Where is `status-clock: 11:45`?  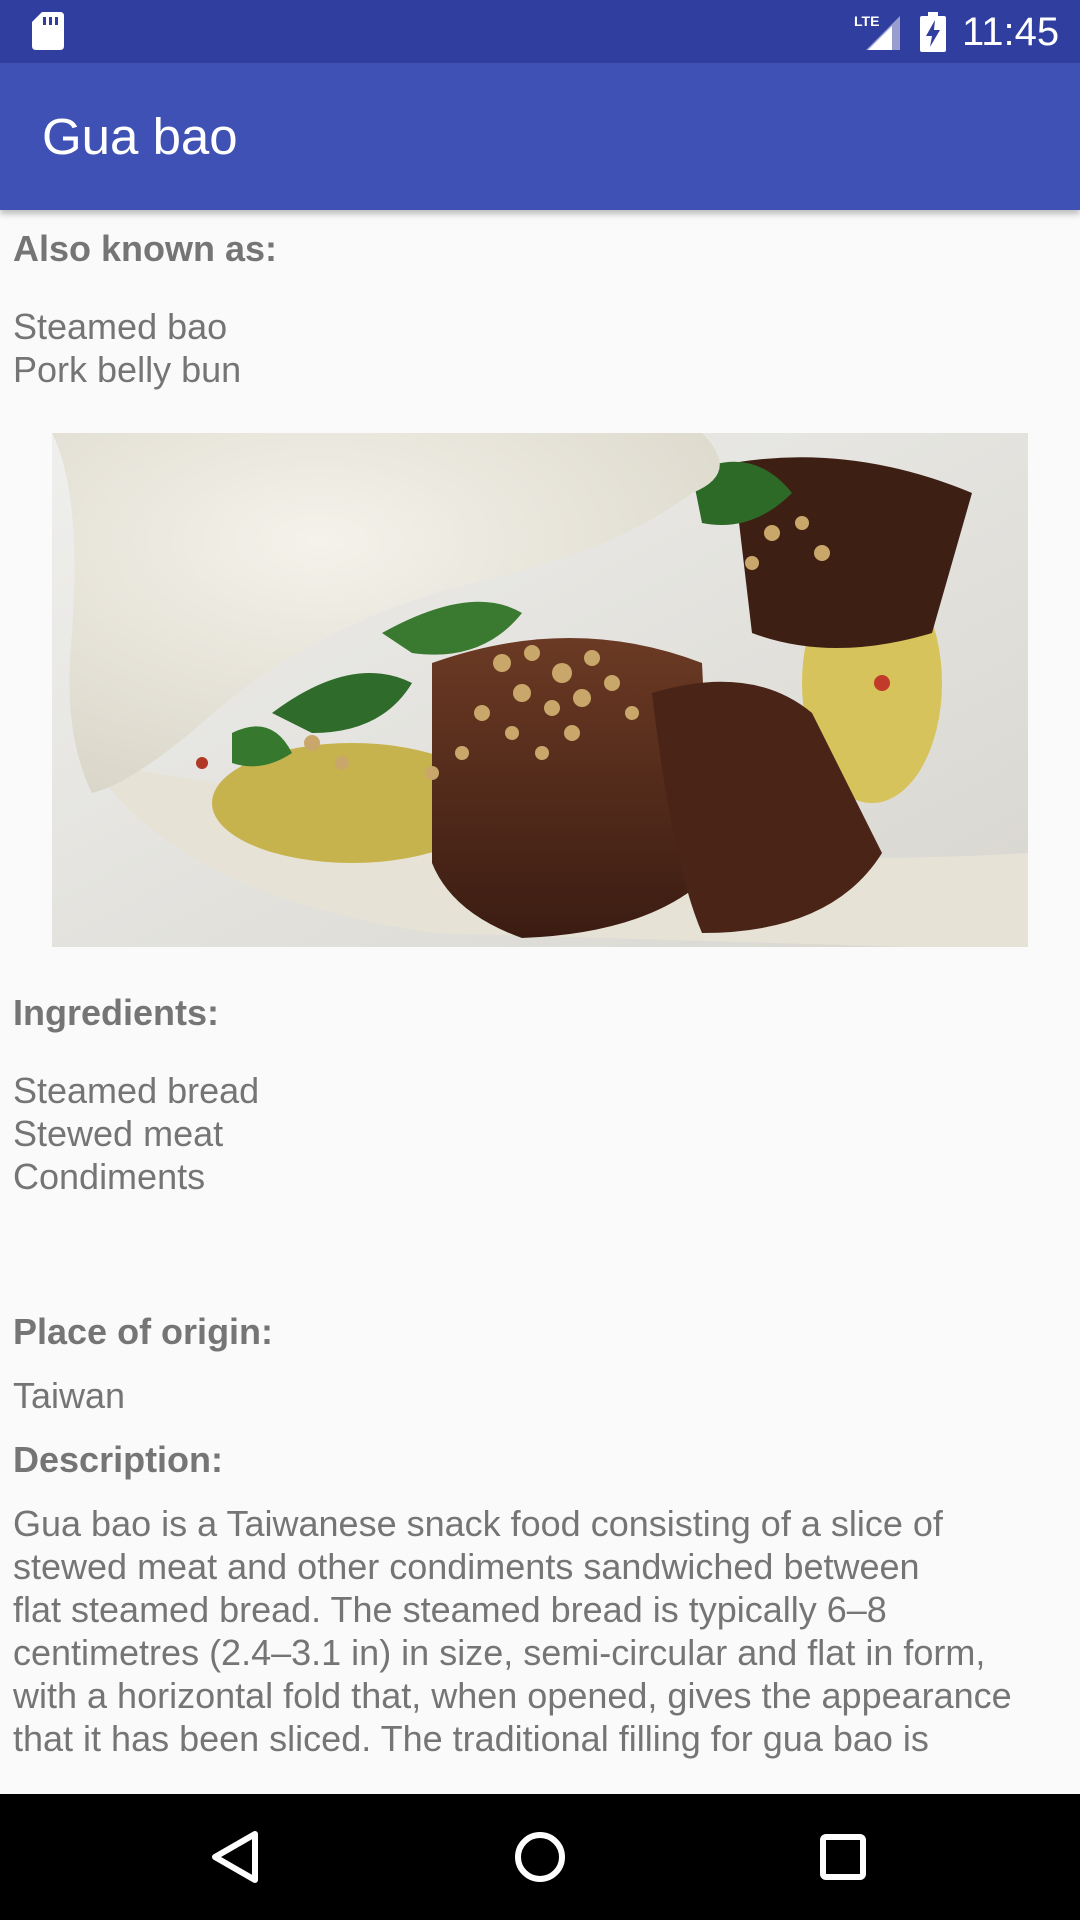 status-clock: 11:45 is located at coordinates (1011, 32).